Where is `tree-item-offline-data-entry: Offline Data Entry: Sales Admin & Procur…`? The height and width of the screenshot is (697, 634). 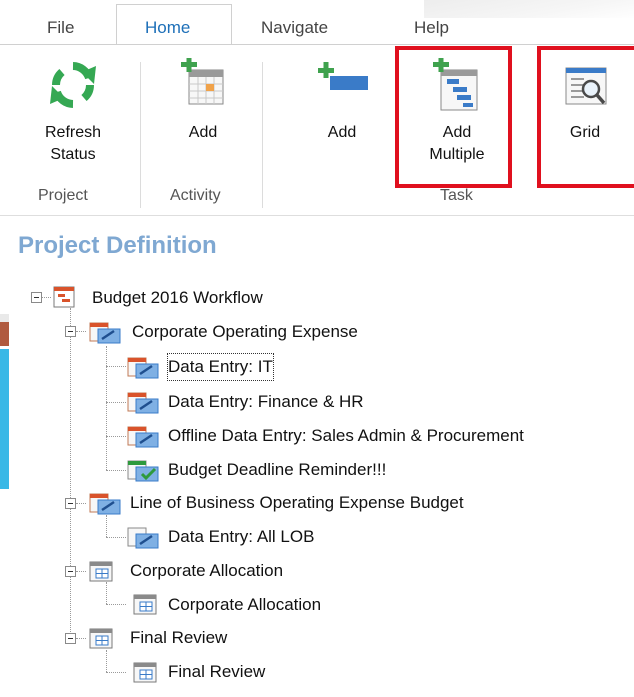 tree-item-offline-data-entry: Offline Data Entry: Sales Admin & Procur… is located at coordinates (346, 436).